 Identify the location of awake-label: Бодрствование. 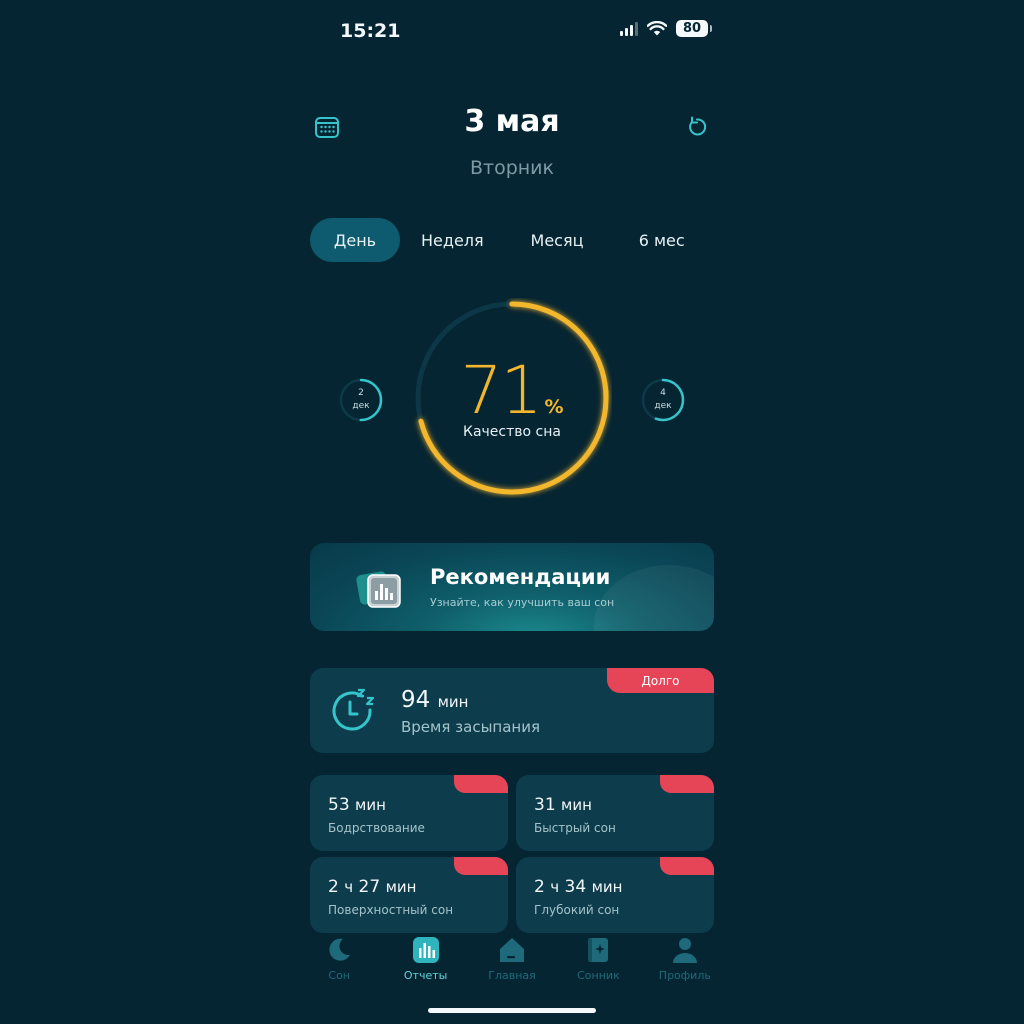
(376, 828).